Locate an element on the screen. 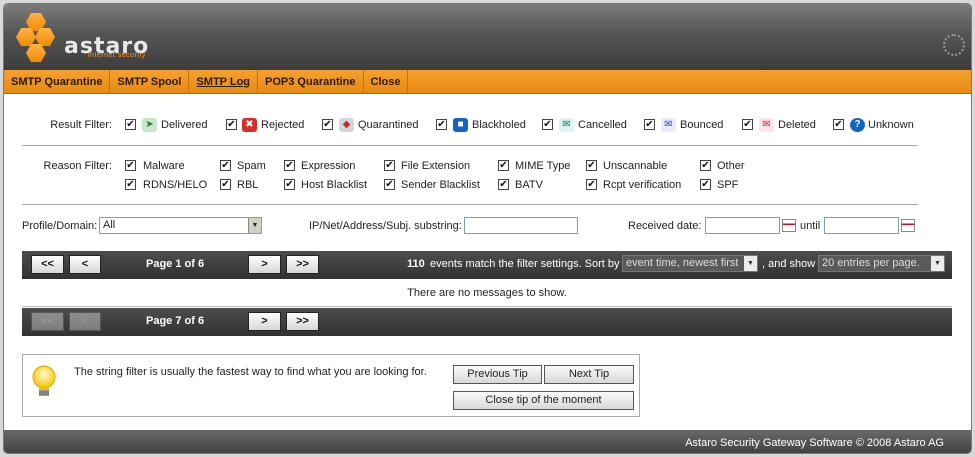 The image size is (975, 457). received-from-input is located at coordinates (742, 225).